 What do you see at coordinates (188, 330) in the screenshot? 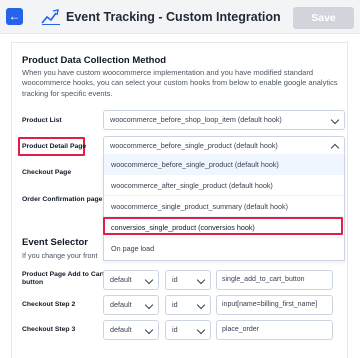
I see `checkout-step-3-selector-select: id` at bounding box center [188, 330].